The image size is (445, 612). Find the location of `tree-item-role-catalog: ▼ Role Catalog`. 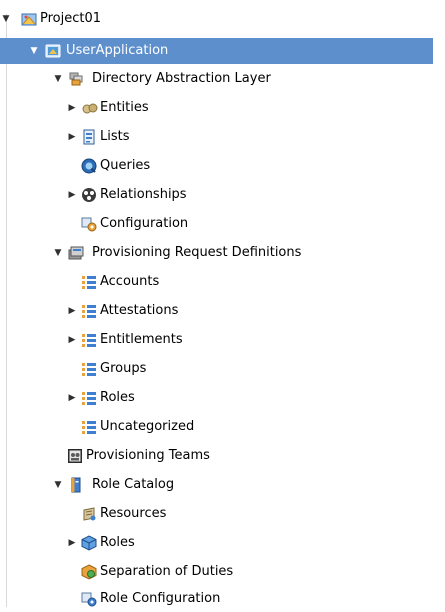

tree-item-role-catalog: ▼ Role Catalog is located at coordinates (222, 485).